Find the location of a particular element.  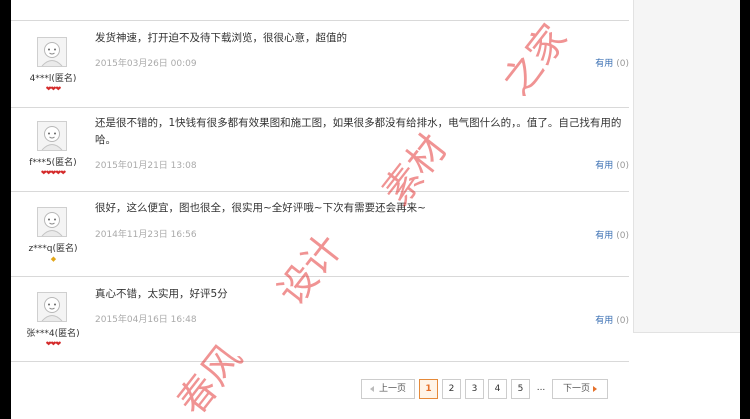

page-1-button: 1 is located at coordinates (428, 389).